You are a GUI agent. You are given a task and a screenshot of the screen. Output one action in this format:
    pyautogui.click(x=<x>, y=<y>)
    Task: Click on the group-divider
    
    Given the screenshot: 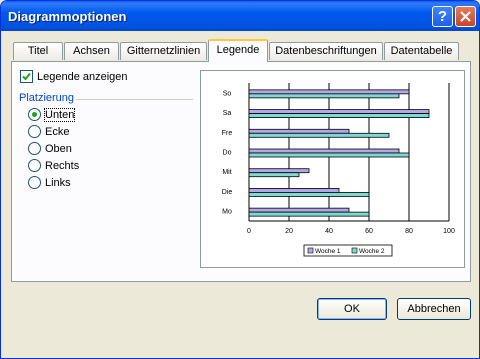 What is the action you would take?
    pyautogui.click(x=134, y=99)
    